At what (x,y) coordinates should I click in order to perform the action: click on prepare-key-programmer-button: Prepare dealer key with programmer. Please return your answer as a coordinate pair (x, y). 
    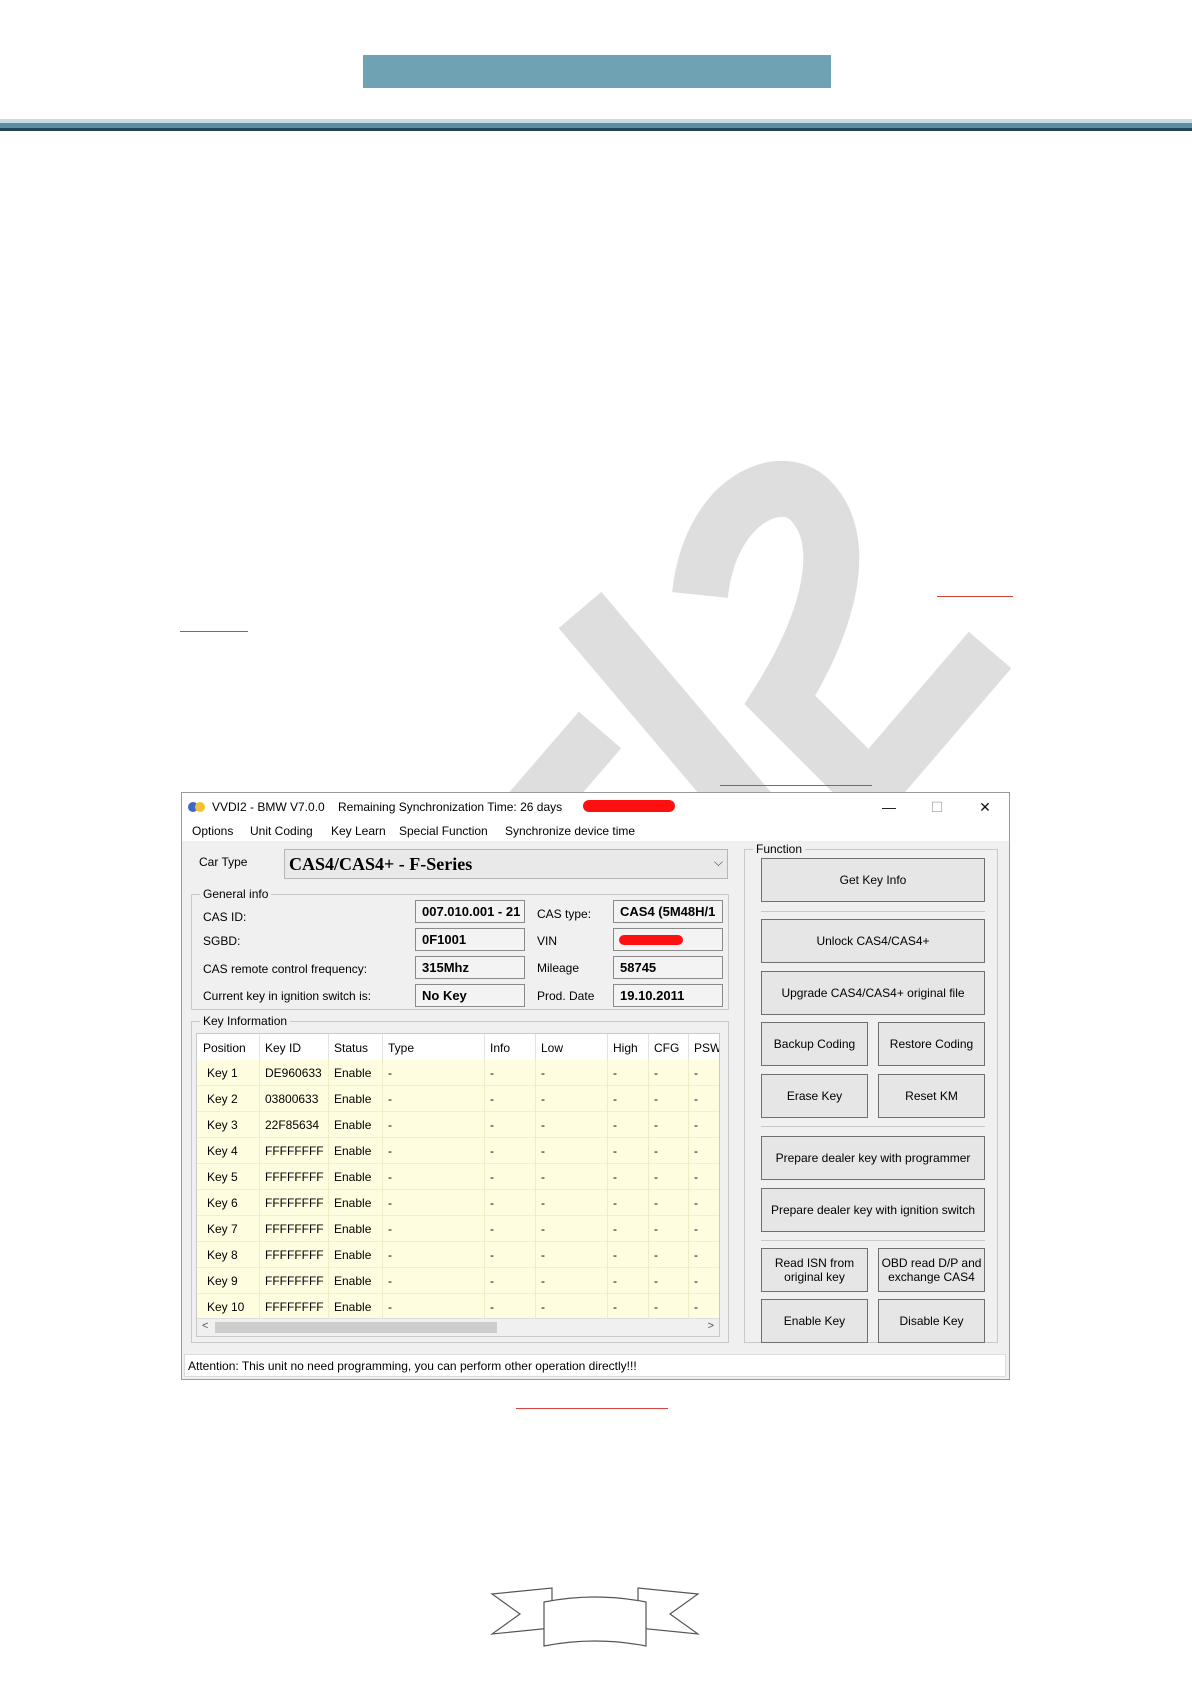
    Looking at the image, I should click on (873, 1158).